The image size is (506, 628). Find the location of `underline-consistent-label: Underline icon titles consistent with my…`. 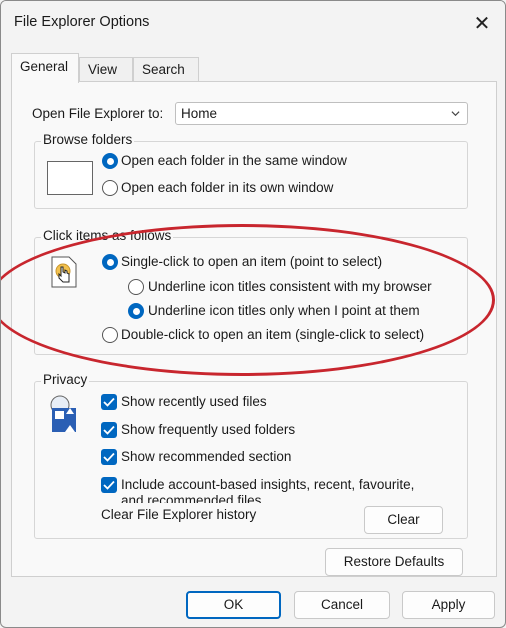

underline-consistent-label: Underline icon titles consistent with my… is located at coordinates (290, 286).